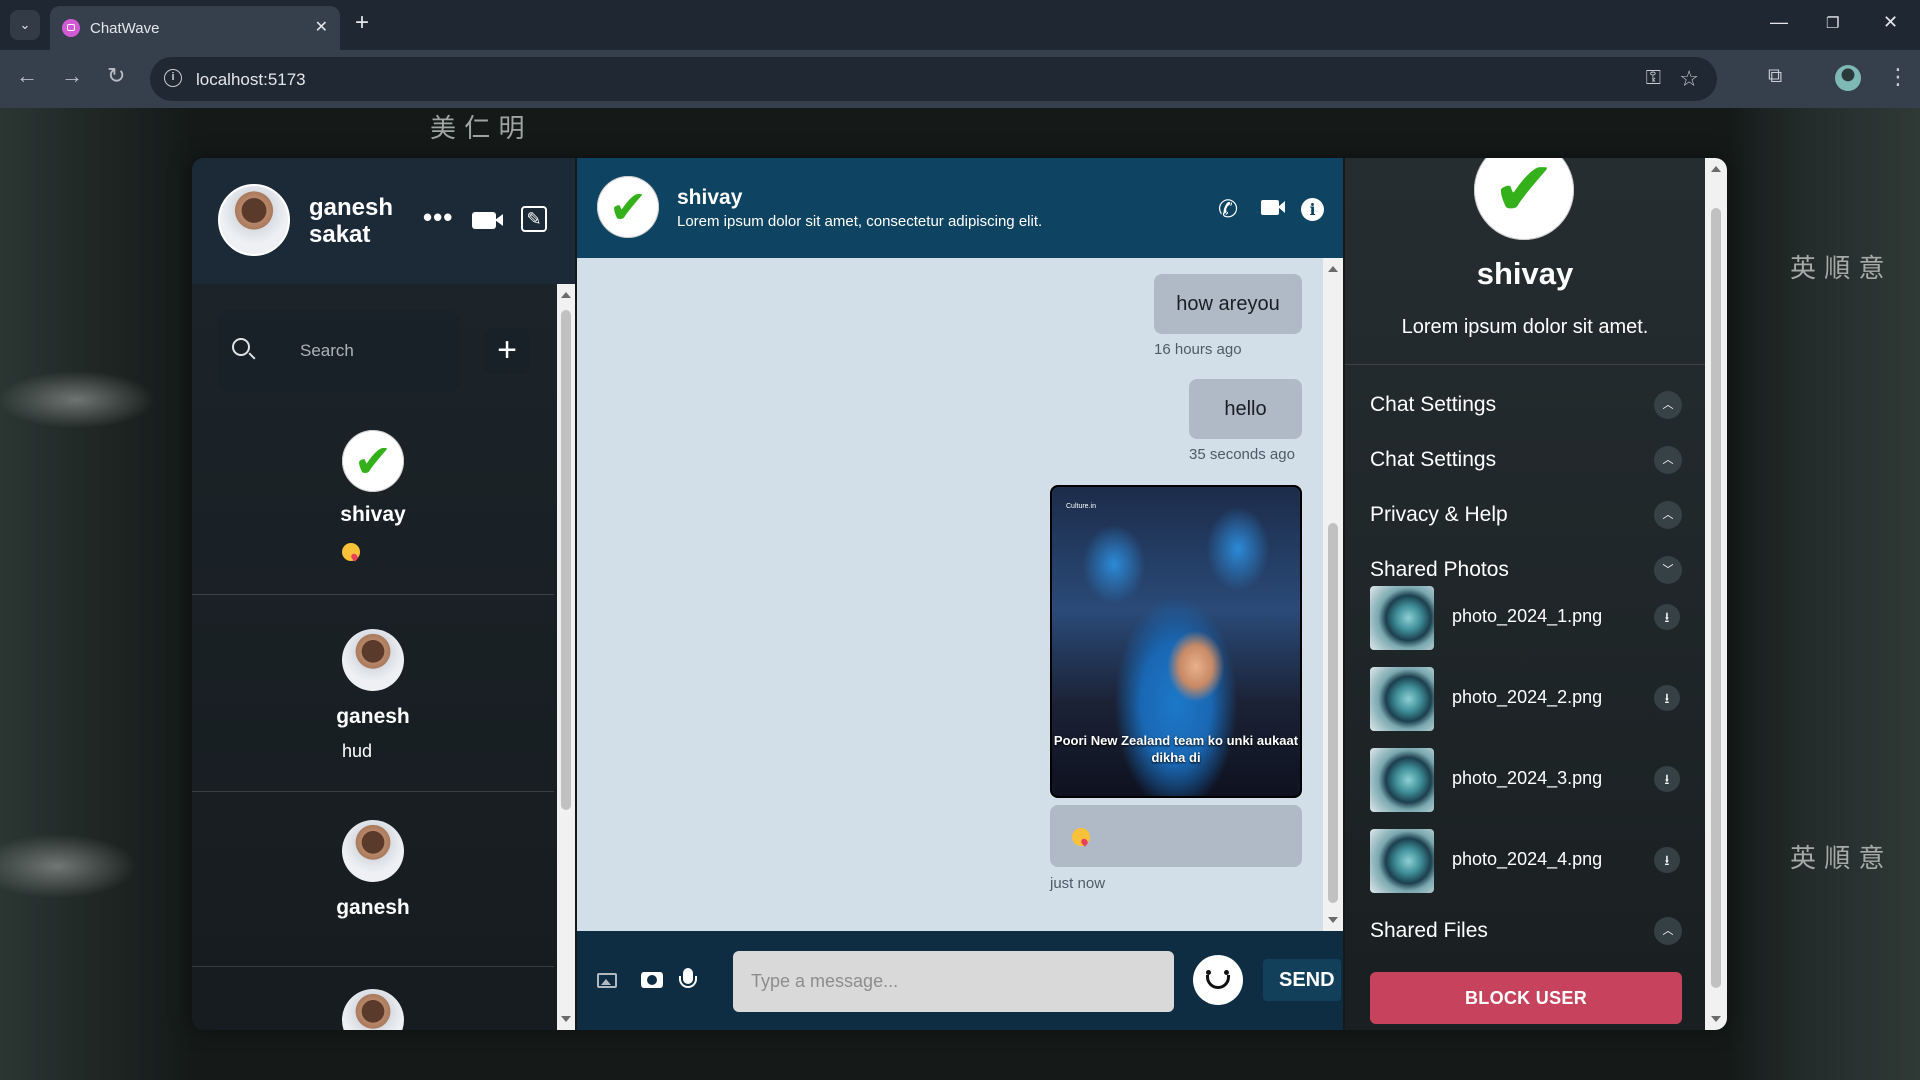 The width and height of the screenshot is (1920, 1080). Describe the element at coordinates (1273, 207) in the screenshot. I see `video-icon` at that location.